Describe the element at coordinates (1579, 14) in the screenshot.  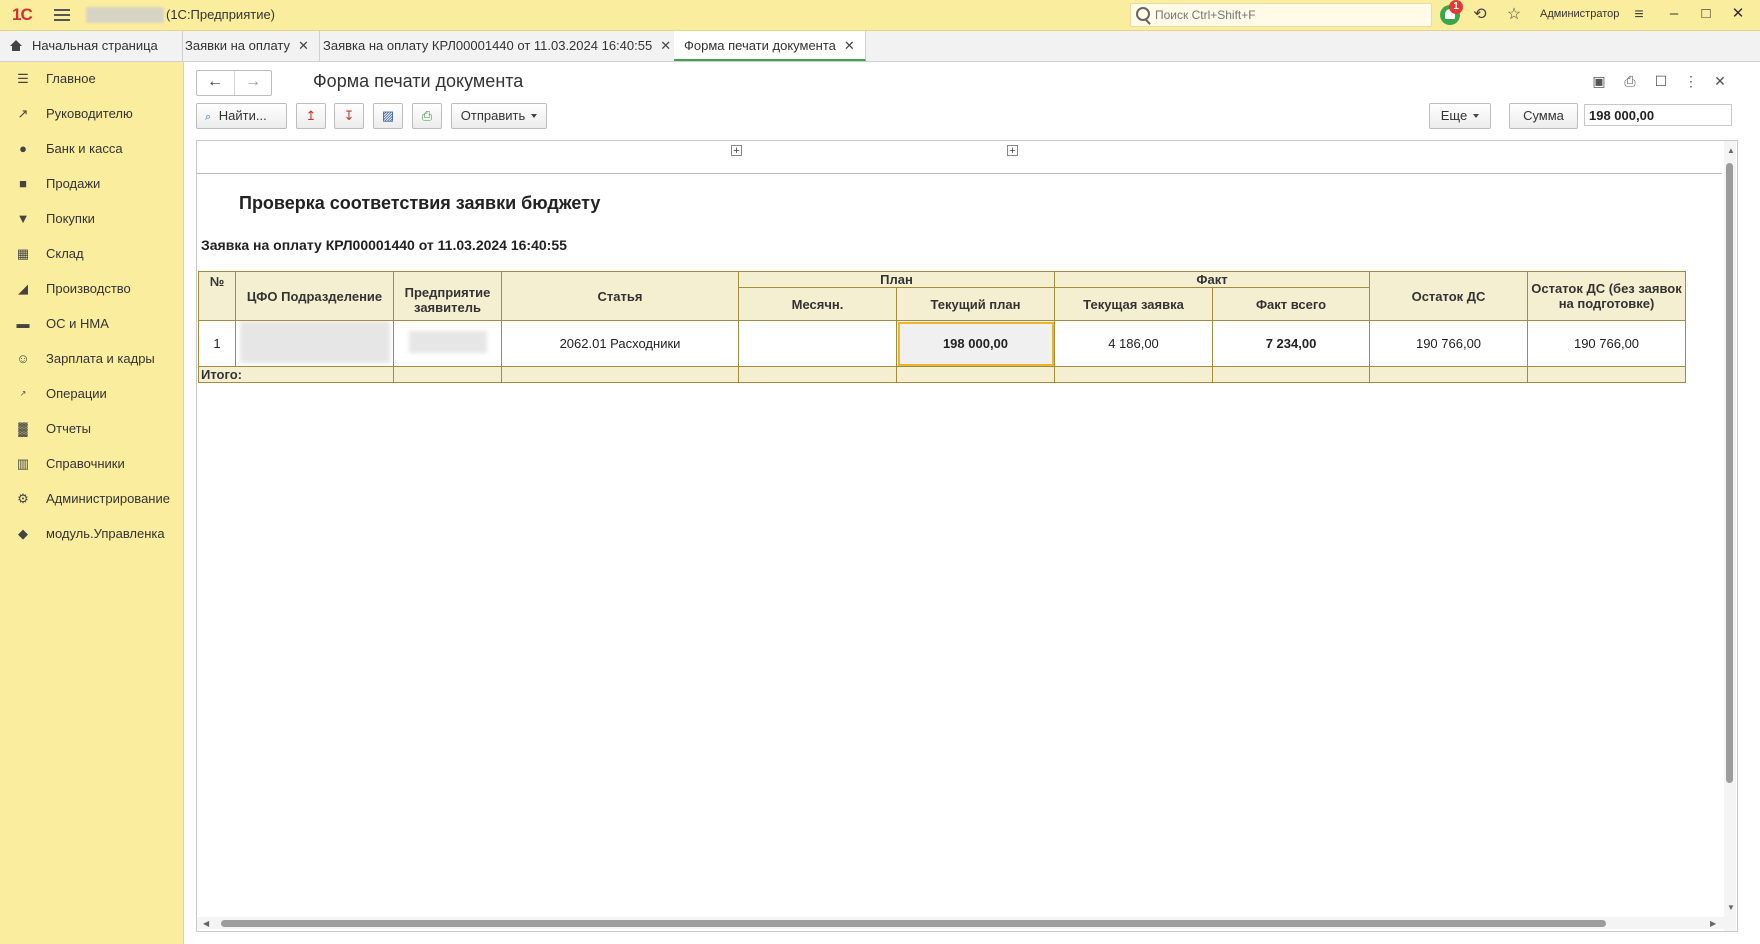
I see `current-user: Администратор` at that location.